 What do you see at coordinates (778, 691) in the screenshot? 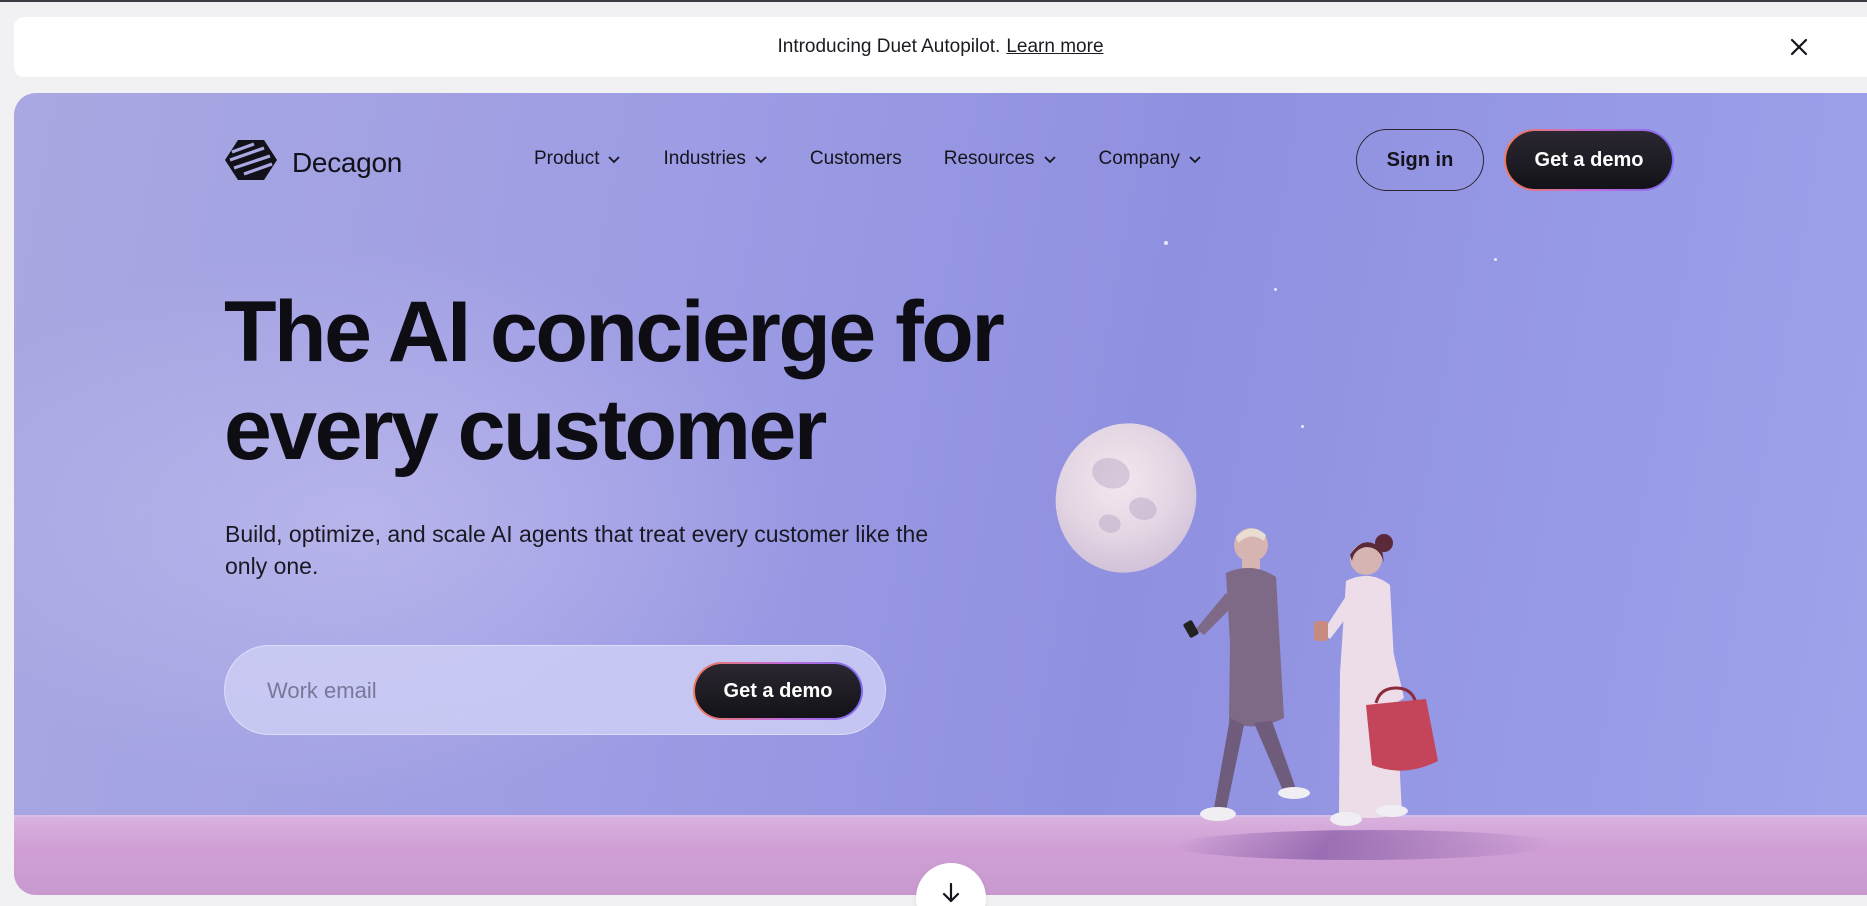
I see `form-get-demo-button: Get a demo` at bounding box center [778, 691].